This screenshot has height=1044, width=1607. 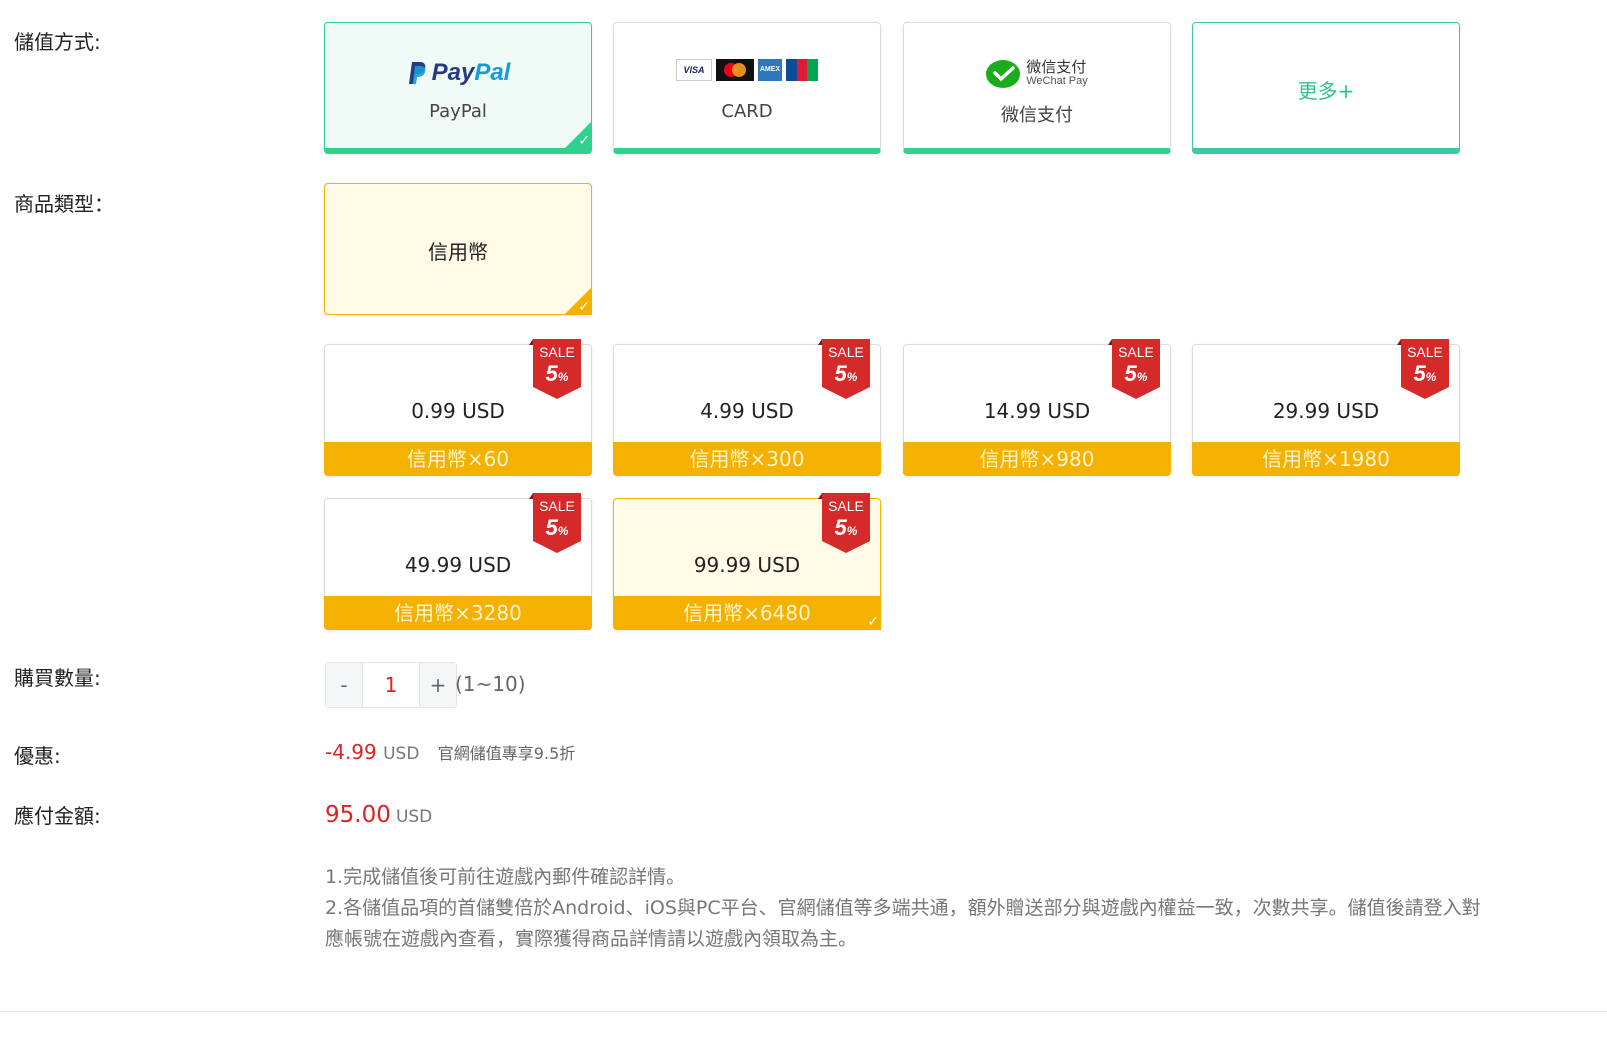 What do you see at coordinates (458, 411) in the screenshot?
I see `product-price: 0.99 USD` at bounding box center [458, 411].